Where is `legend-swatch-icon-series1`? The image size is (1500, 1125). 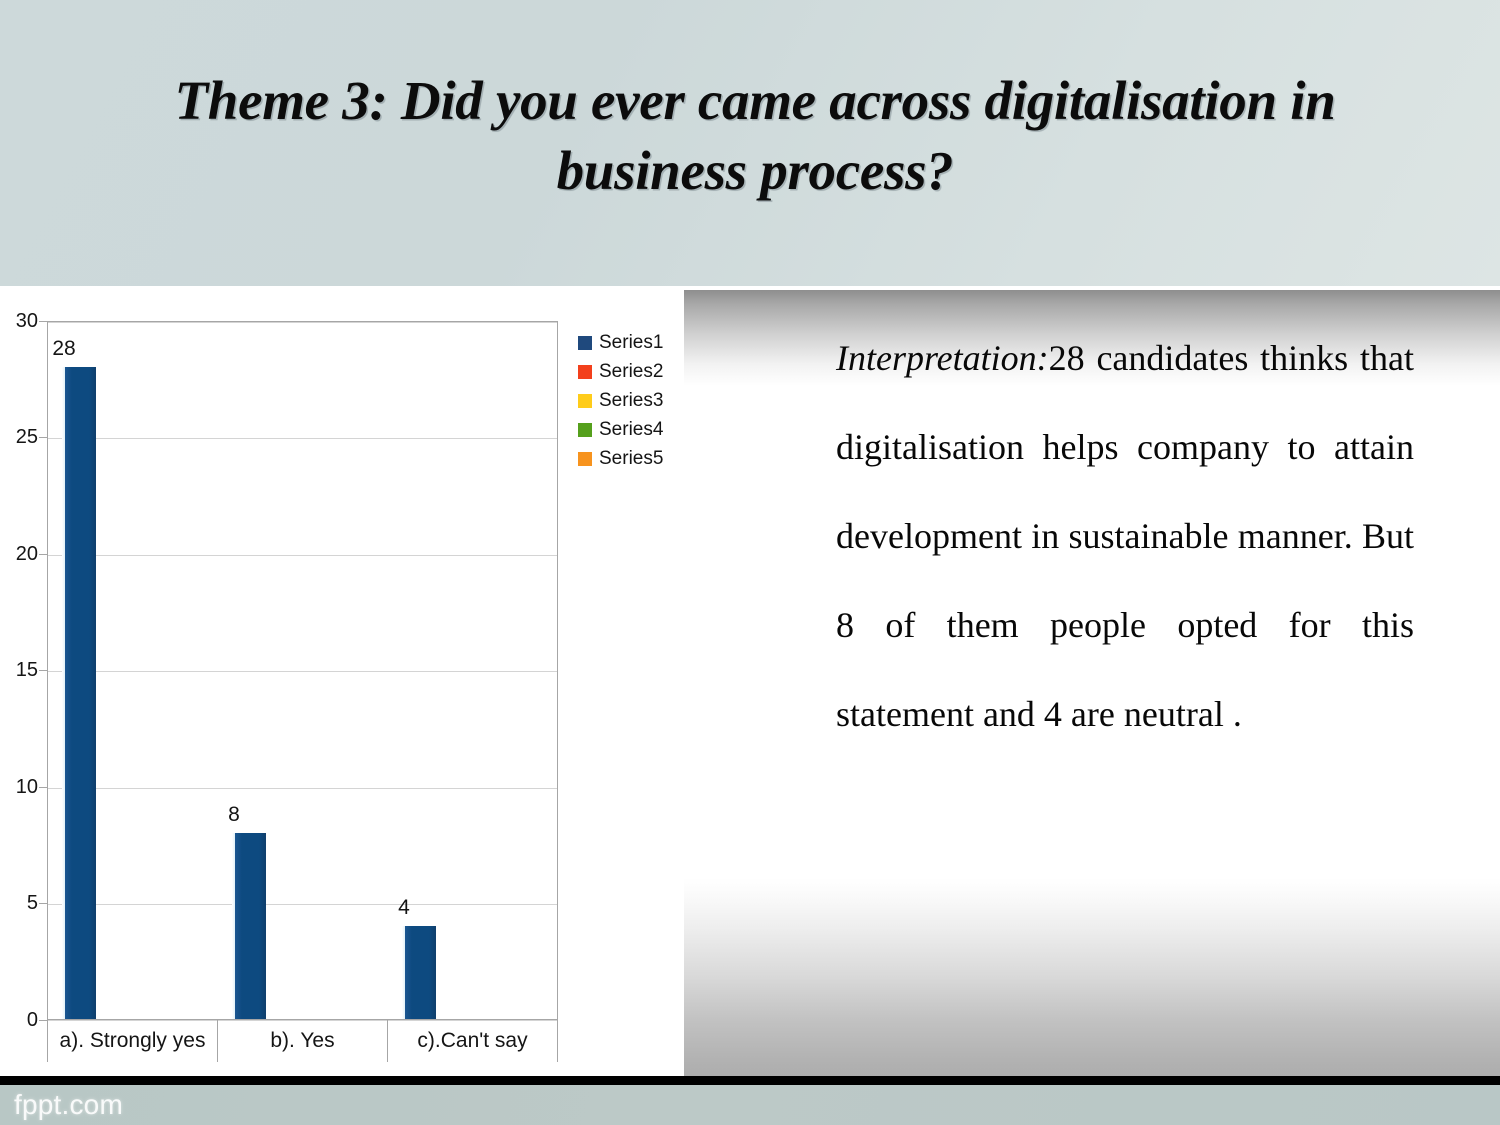
legend-swatch-icon-series1 is located at coordinates (585, 342).